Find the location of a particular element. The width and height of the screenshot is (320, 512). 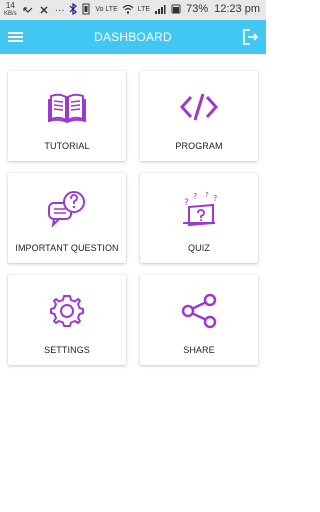

mute-icon is located at coordinates (44, 10).